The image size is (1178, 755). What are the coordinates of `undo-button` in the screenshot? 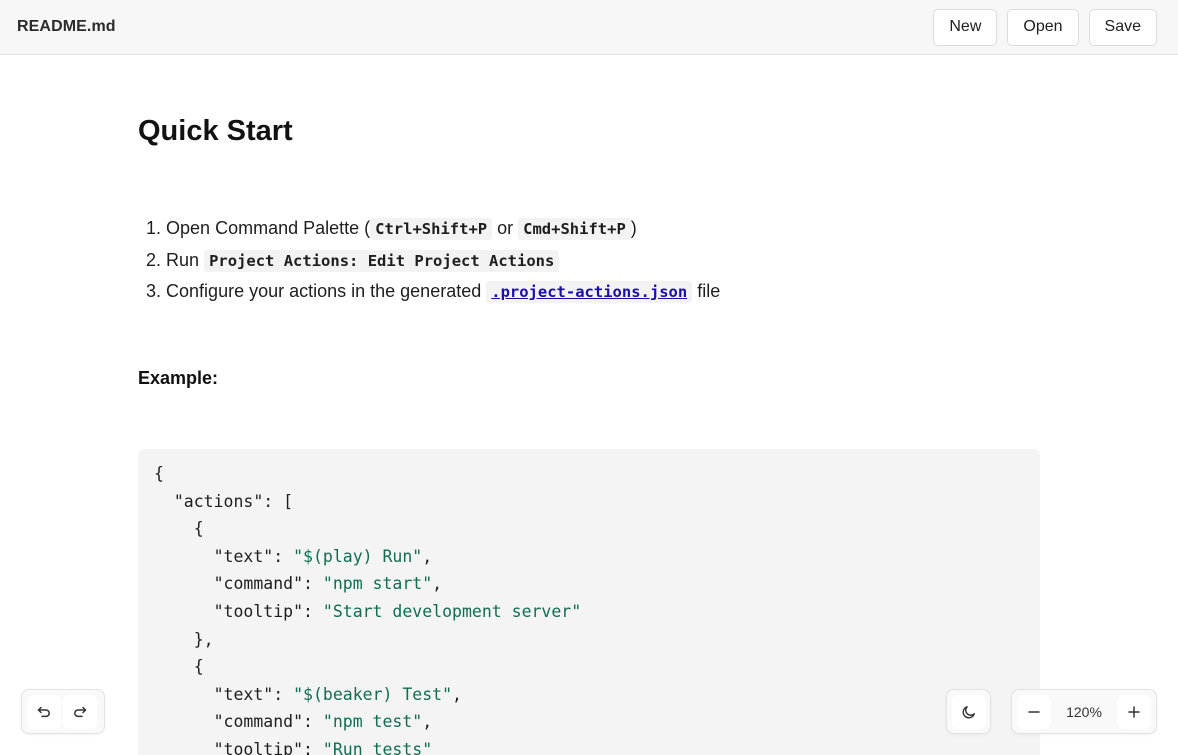 It's located at (44, 711).